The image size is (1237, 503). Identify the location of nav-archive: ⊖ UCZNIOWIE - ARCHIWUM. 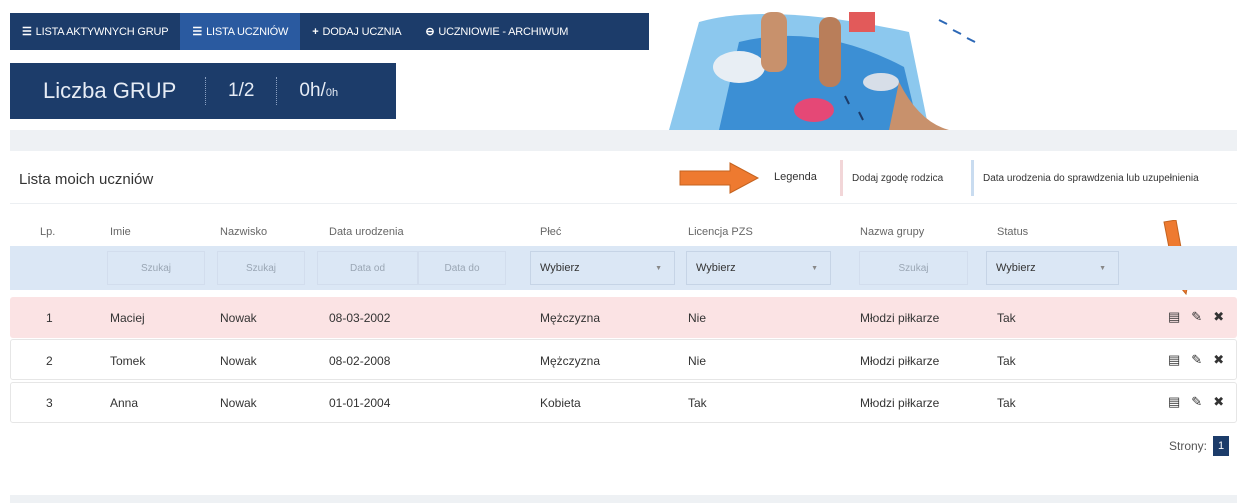
(496, 31).